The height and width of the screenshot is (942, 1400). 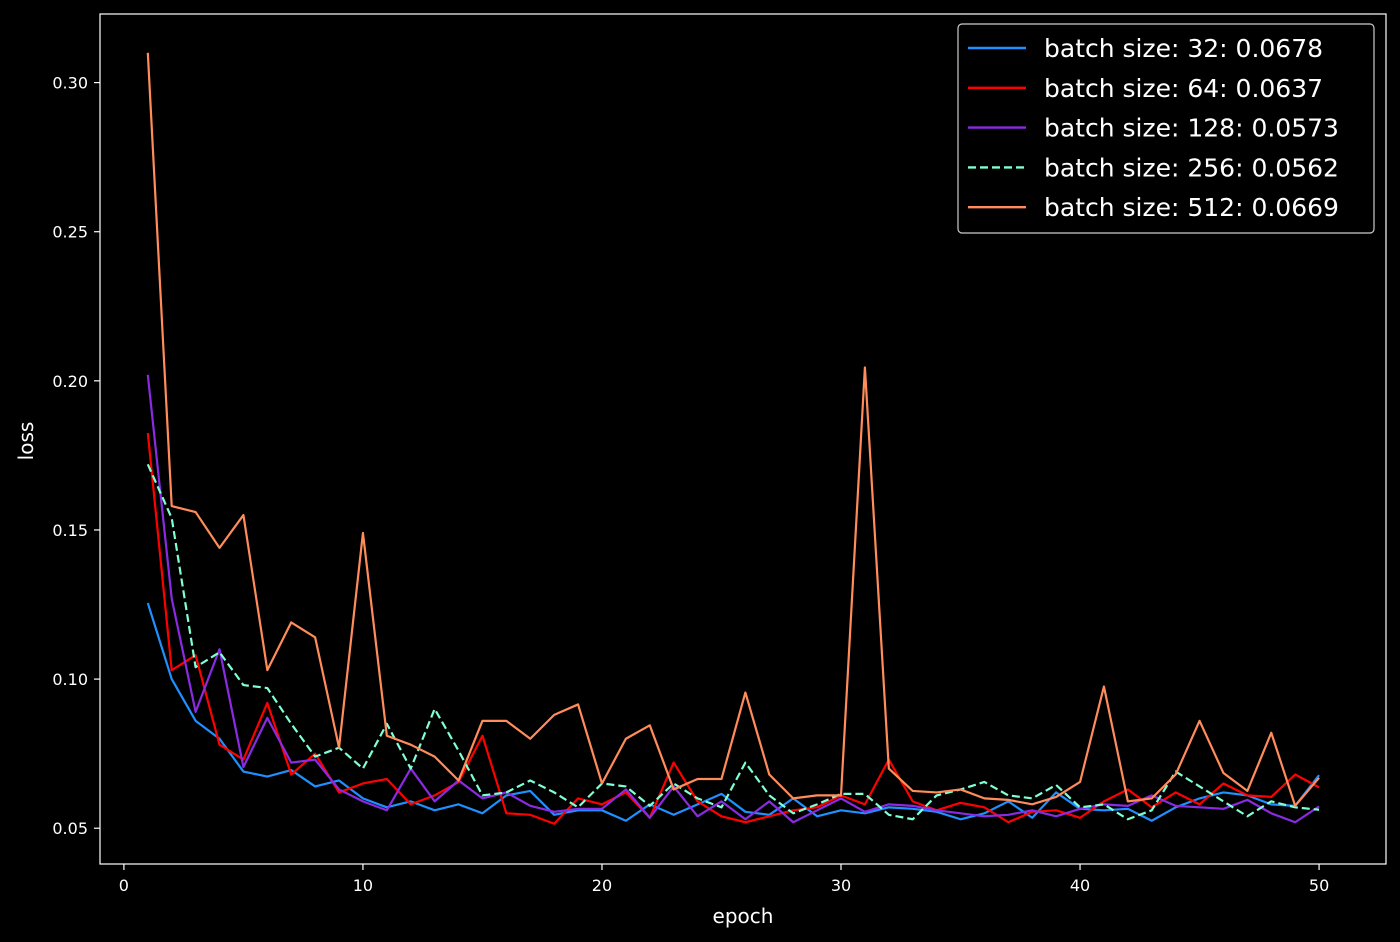 What do you see at coordinates (1191, 207) in the screenshot?
I see `legend-label-5: batch size: 512: 0.0669` at bounding box center [1191, 207].